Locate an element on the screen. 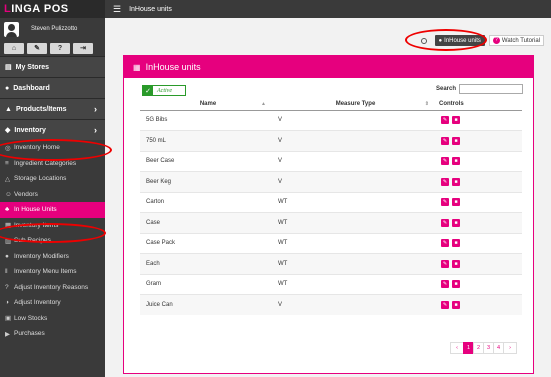 Image resolution: width=551 pixels, height=377 pixels. sidebar-item-my-stores: ▤ My Stores is located at coordinates (52, 66).